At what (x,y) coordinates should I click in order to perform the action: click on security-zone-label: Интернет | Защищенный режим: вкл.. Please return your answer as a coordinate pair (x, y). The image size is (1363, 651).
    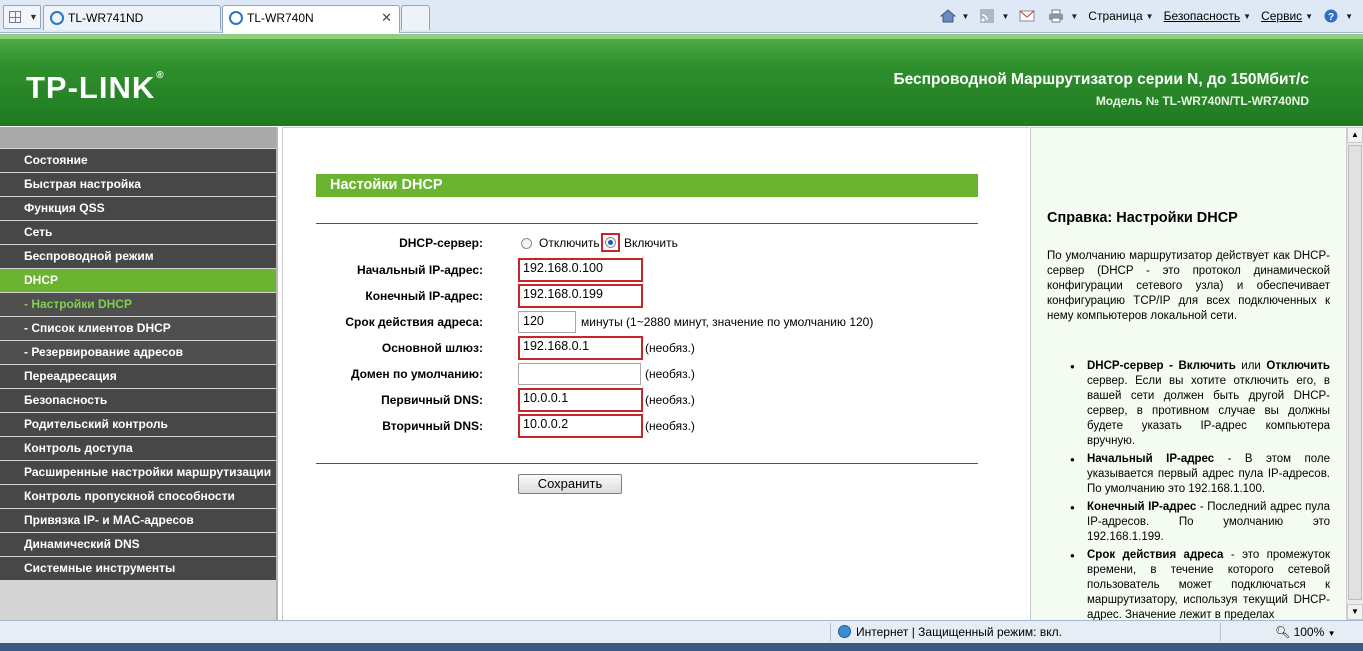
    Looking at the image, I should click on (959, 632).